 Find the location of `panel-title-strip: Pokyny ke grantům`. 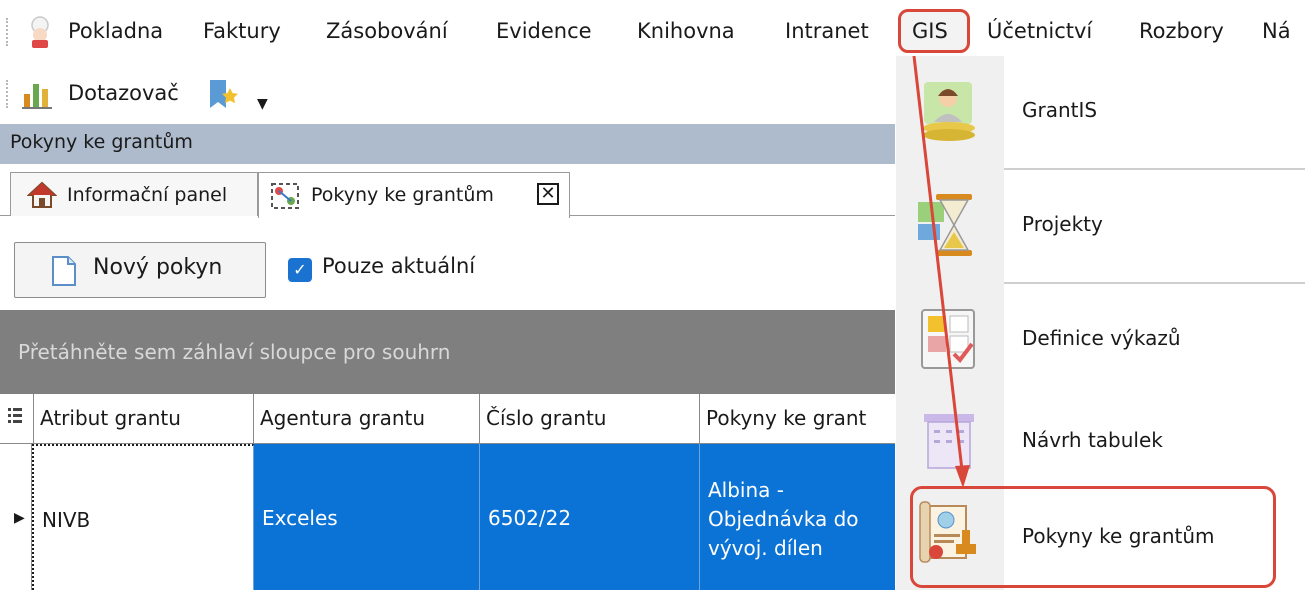

panel-title-strip: Pokyny ke grantům is located at coordinates (447, 144).